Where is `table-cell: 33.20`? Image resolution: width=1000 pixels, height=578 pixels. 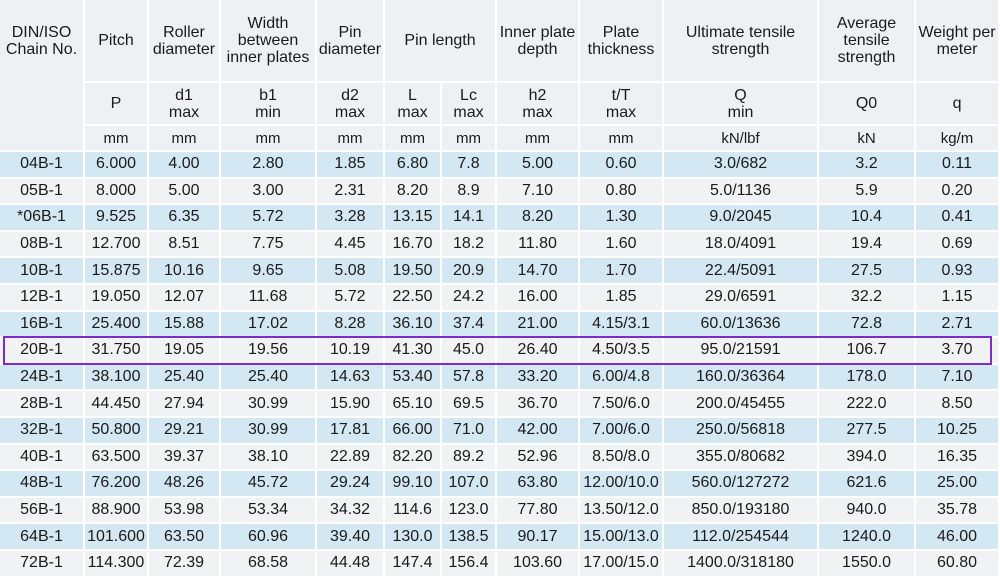 table-cell: 33.20 is located at coordinates (539, 378).